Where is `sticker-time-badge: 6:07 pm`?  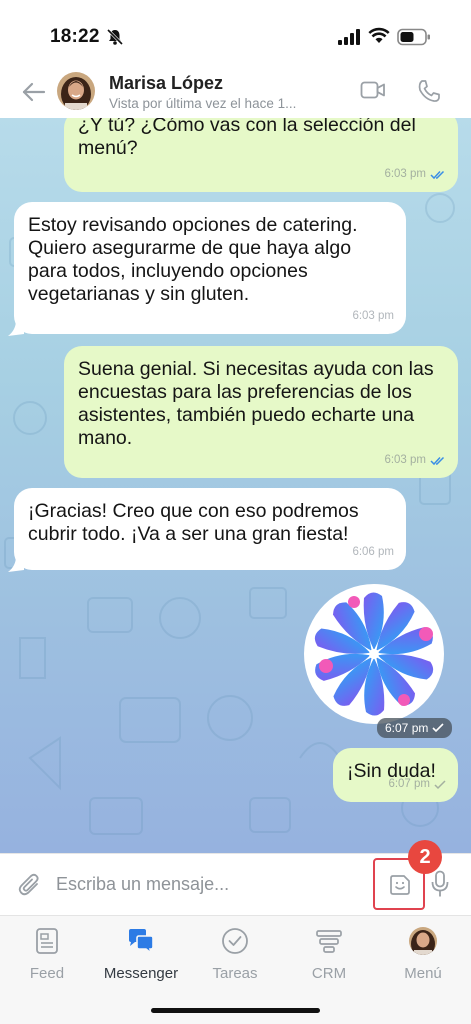 sticker-time-badge: 6:07 pm is located at coordinates (415, 728).